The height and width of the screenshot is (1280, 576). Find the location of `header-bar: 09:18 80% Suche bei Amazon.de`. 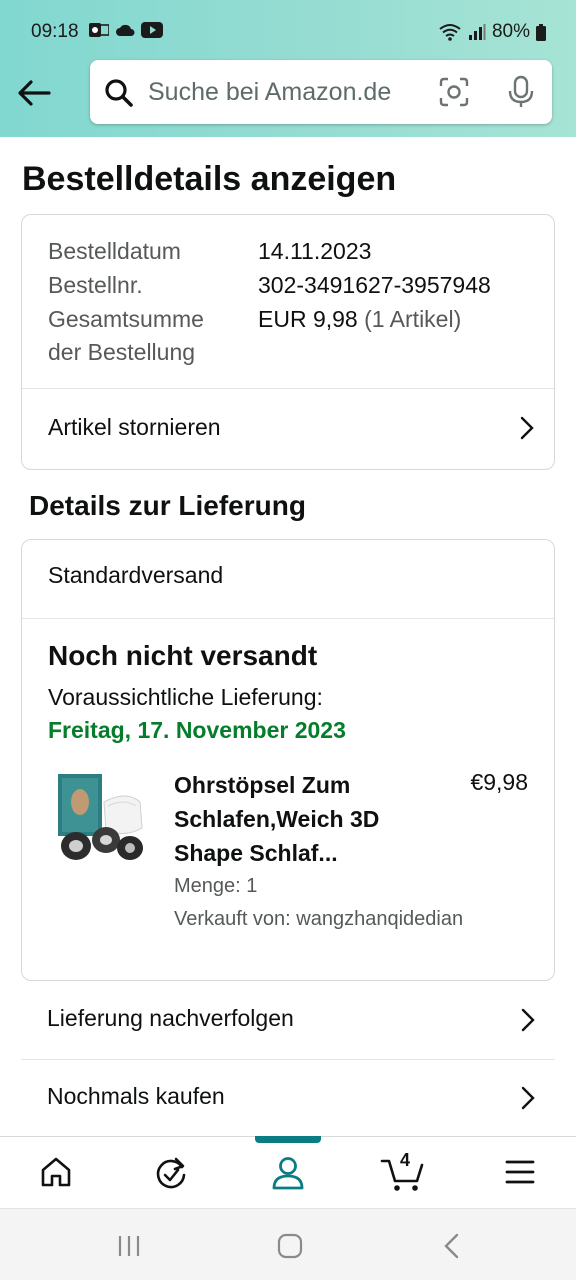

header-bar: 09:18 80% Suche bei Amazon.de is located at coordinates (288, 68).